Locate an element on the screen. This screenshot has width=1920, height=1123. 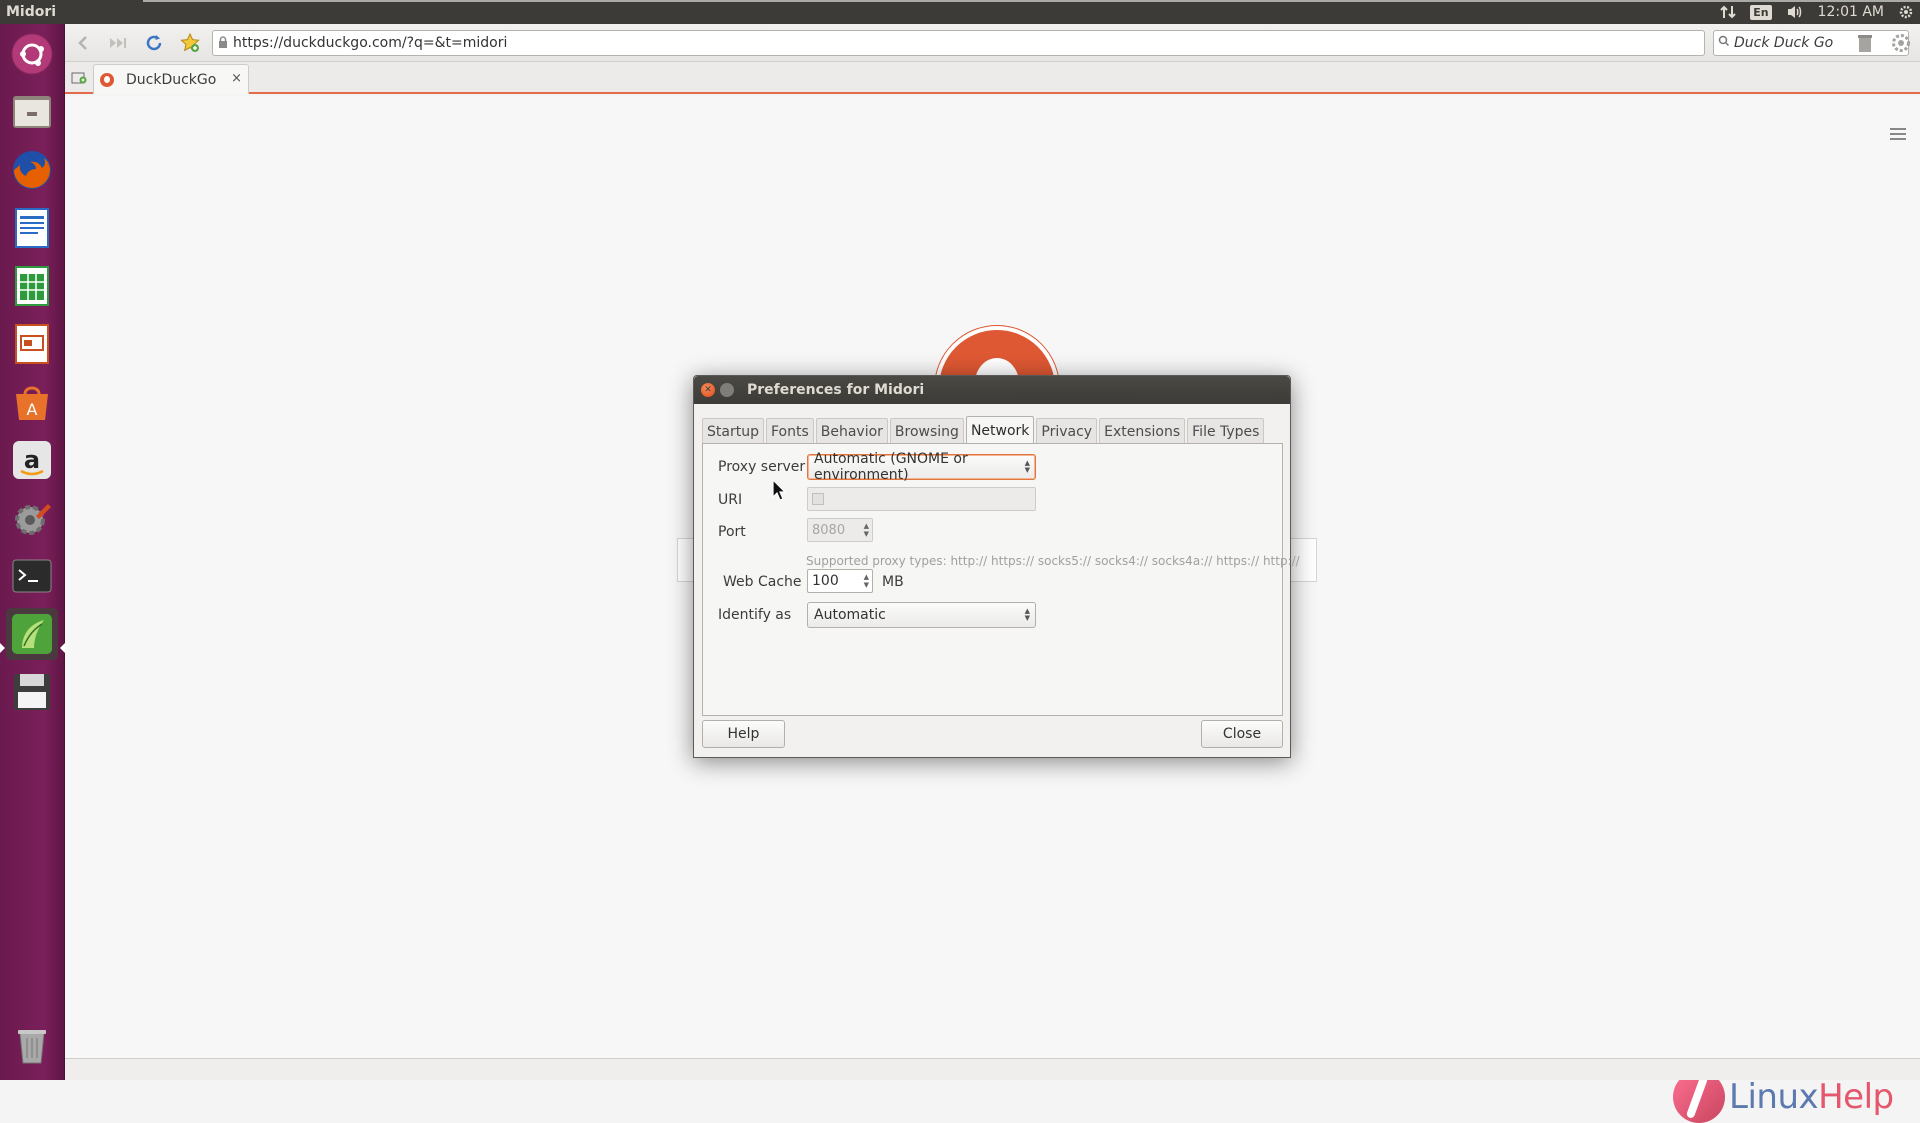
trash-icon is located at coordinates (32, 1045).